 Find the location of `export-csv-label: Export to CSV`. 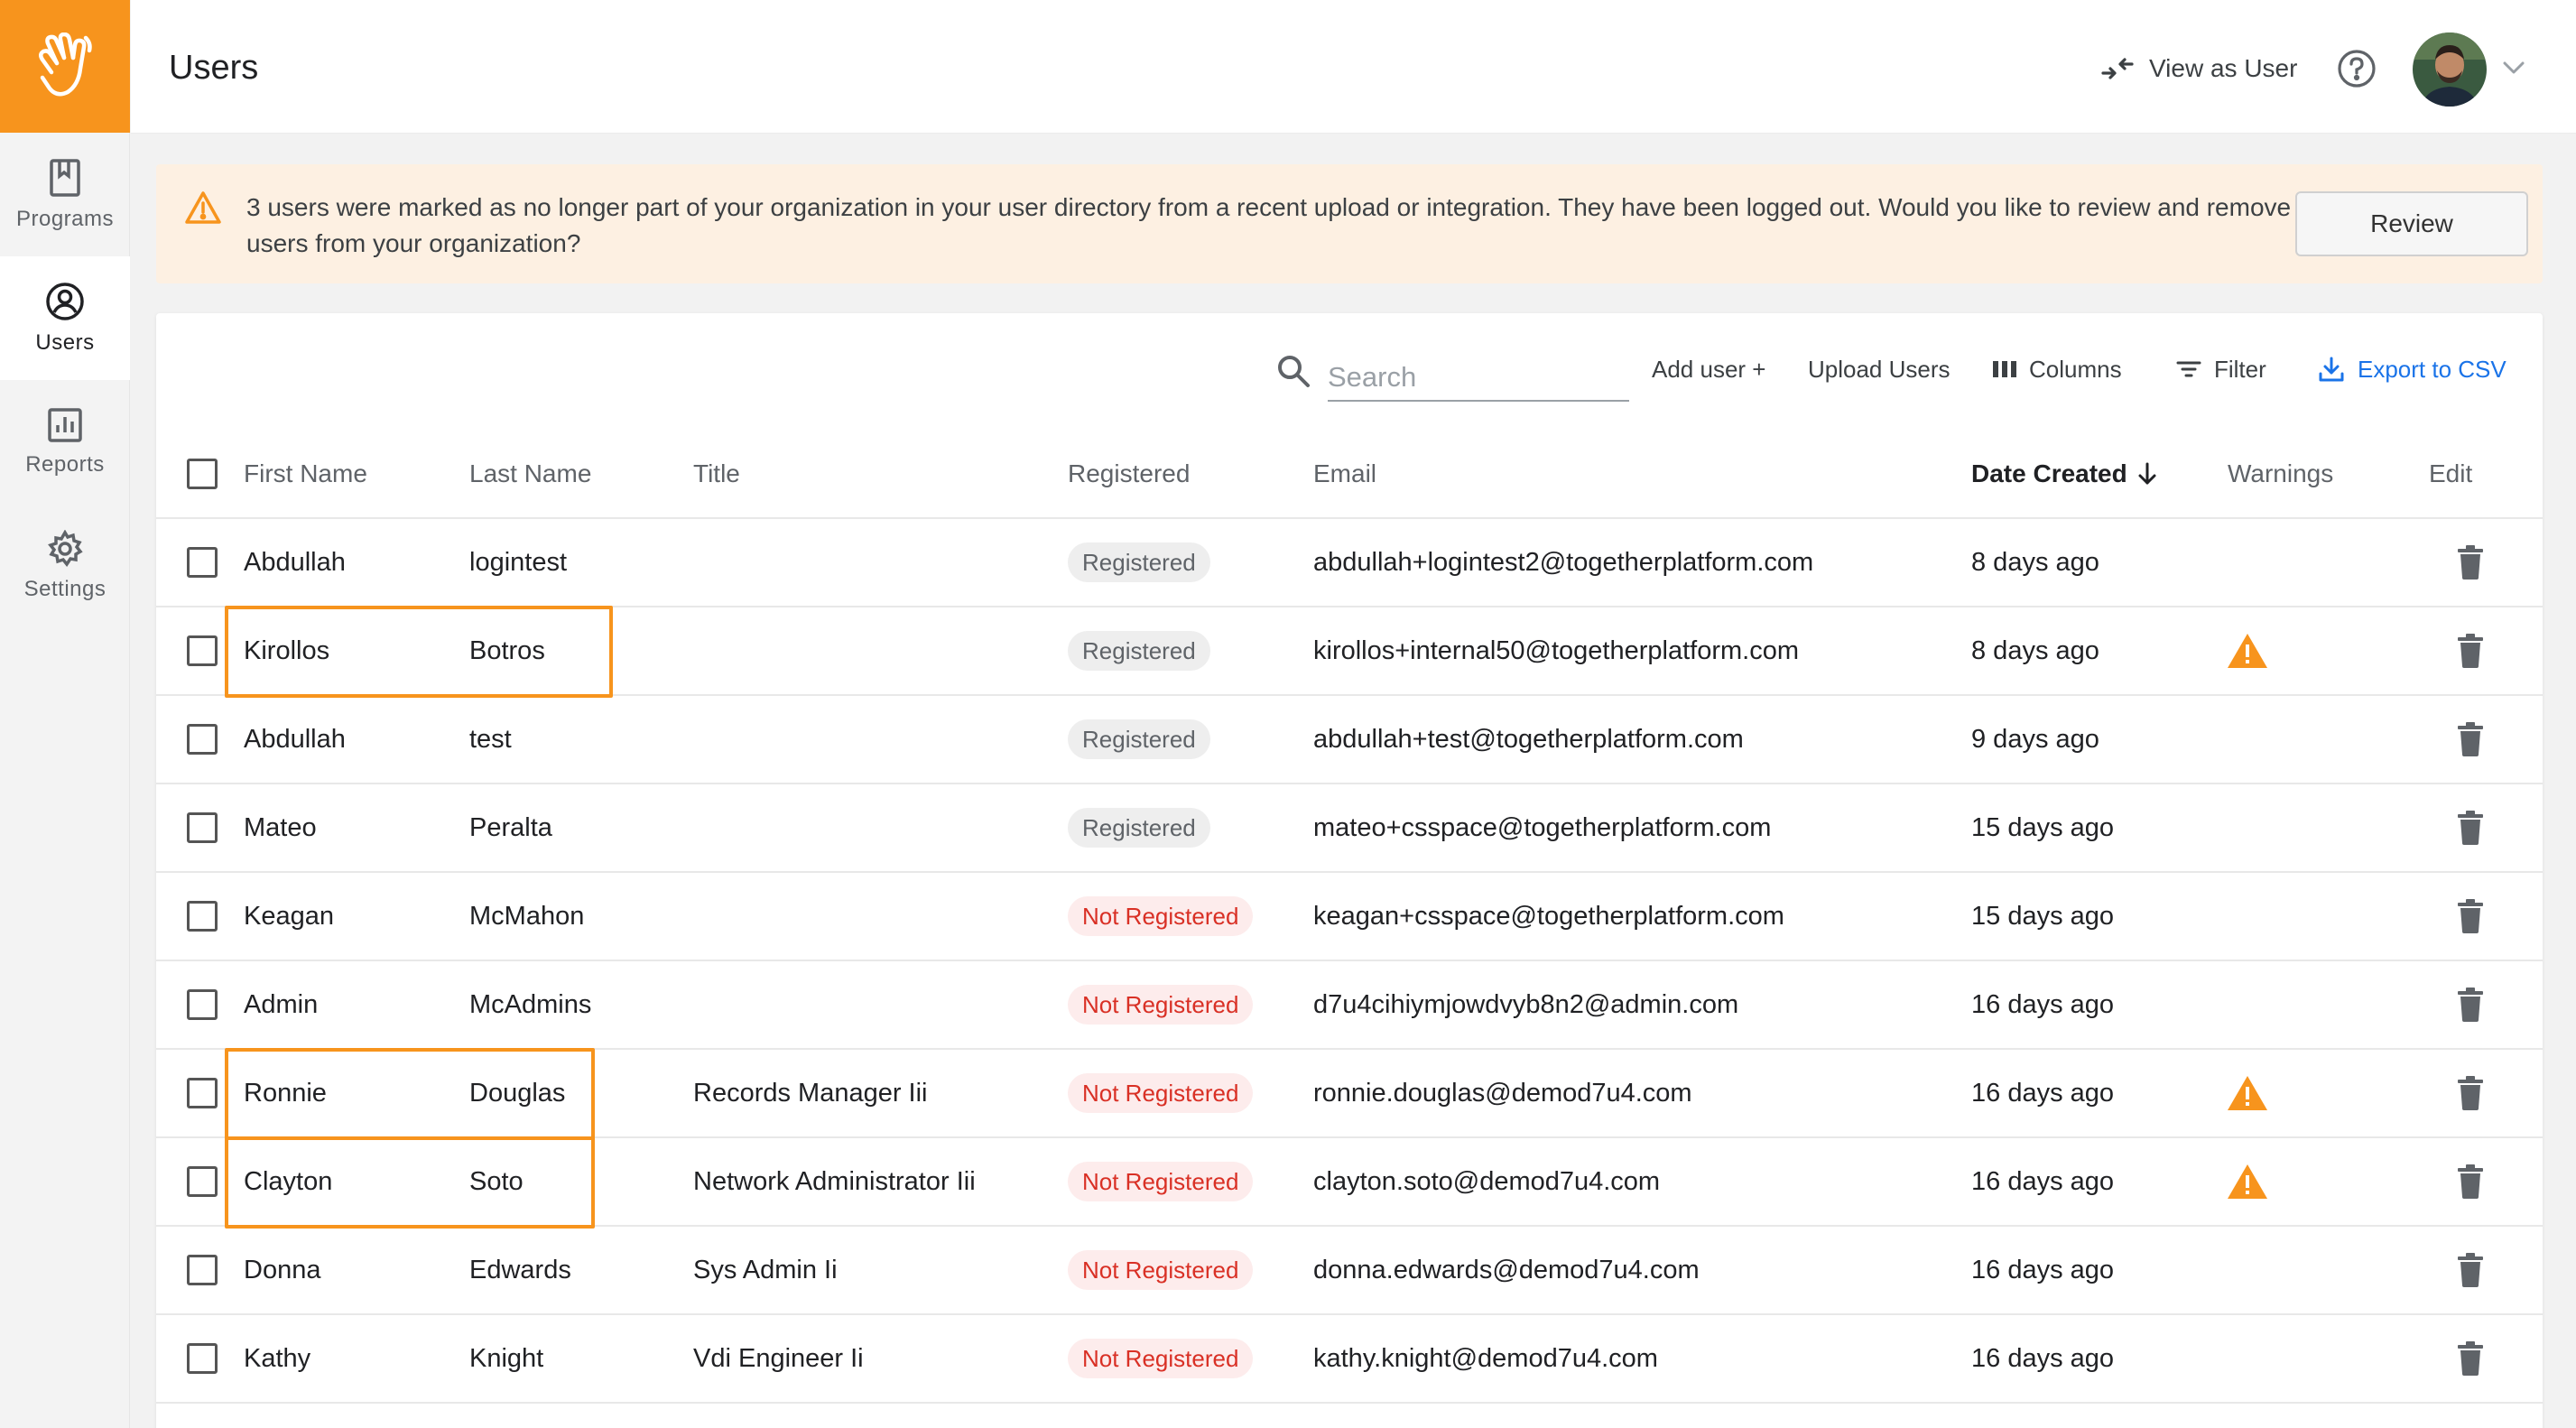

export-csv-label: Export to CSV is located at coordinates (2432, 369).